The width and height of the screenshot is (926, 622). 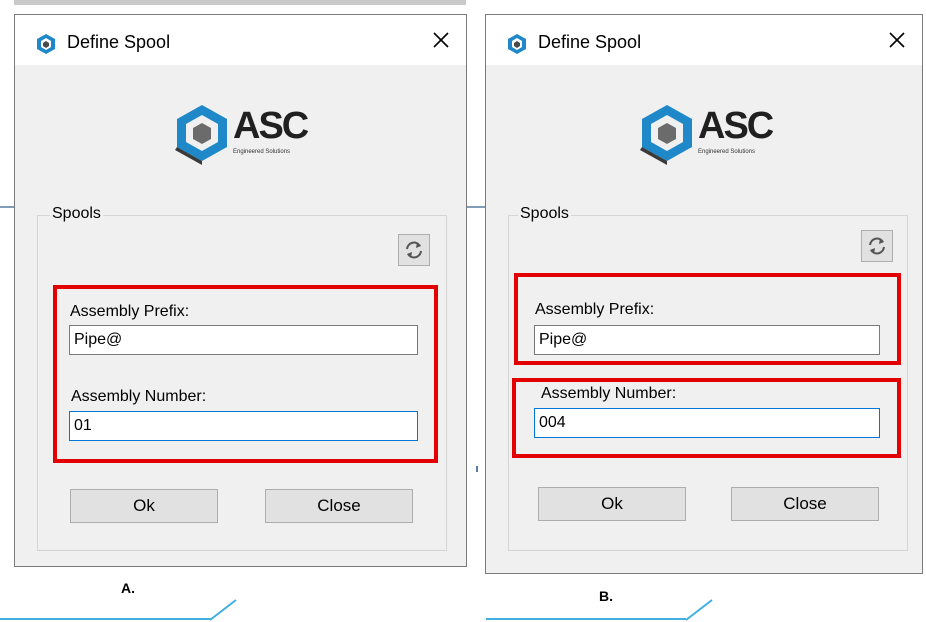 I want to click on background-strip, so click(x=240, y=2).